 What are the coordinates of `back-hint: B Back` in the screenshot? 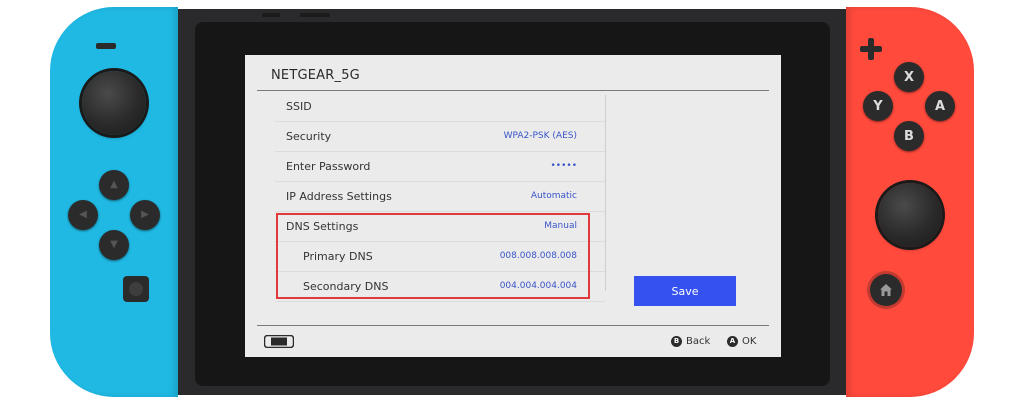 It's located at (690, 341).